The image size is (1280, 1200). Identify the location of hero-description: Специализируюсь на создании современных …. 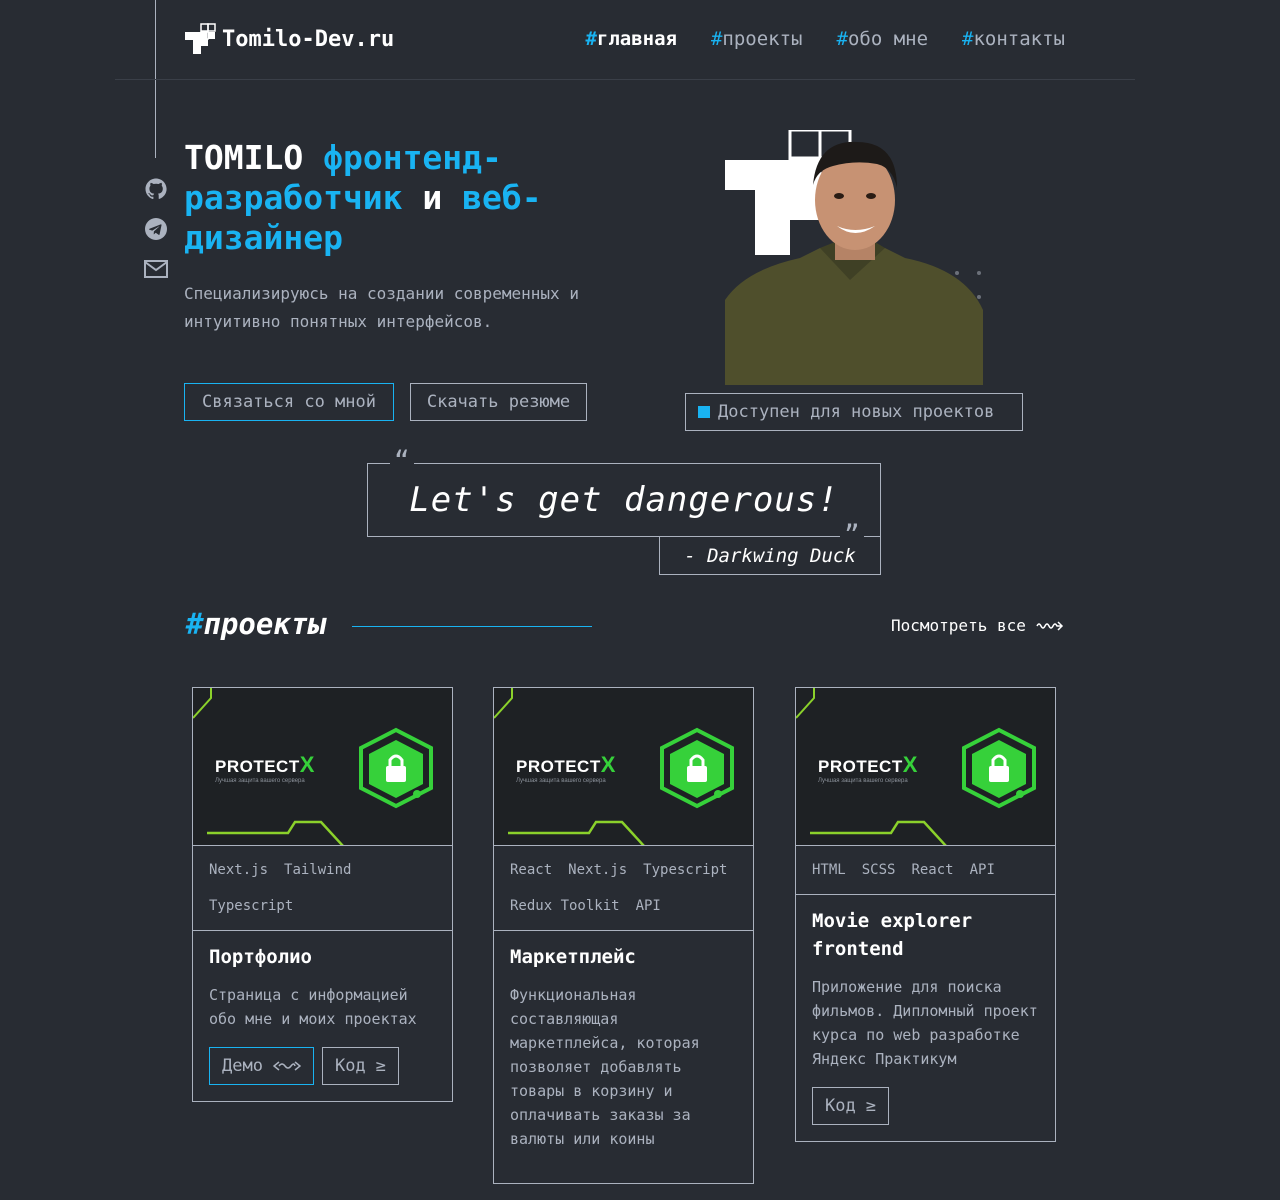
(381, 307).